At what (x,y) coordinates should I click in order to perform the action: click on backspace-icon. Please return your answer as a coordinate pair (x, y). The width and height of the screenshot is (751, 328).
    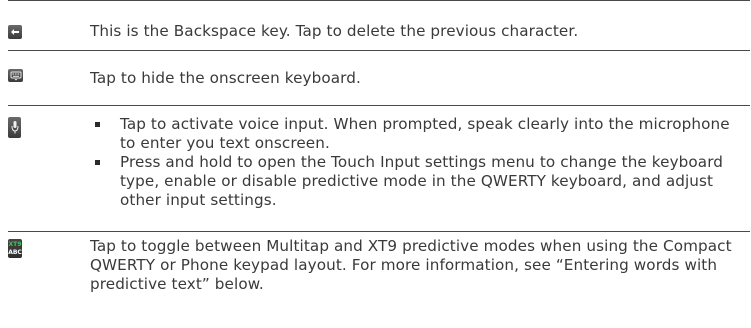
    Looking at the image, I should click on (15, 32).